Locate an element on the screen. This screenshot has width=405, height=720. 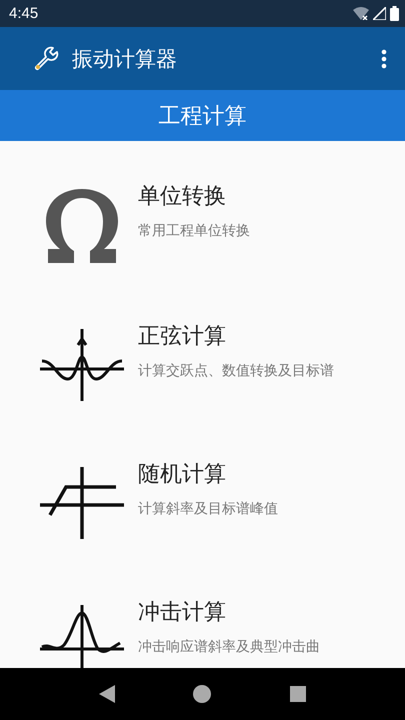
slope-graph-icon is located at coordinates (82, 503).